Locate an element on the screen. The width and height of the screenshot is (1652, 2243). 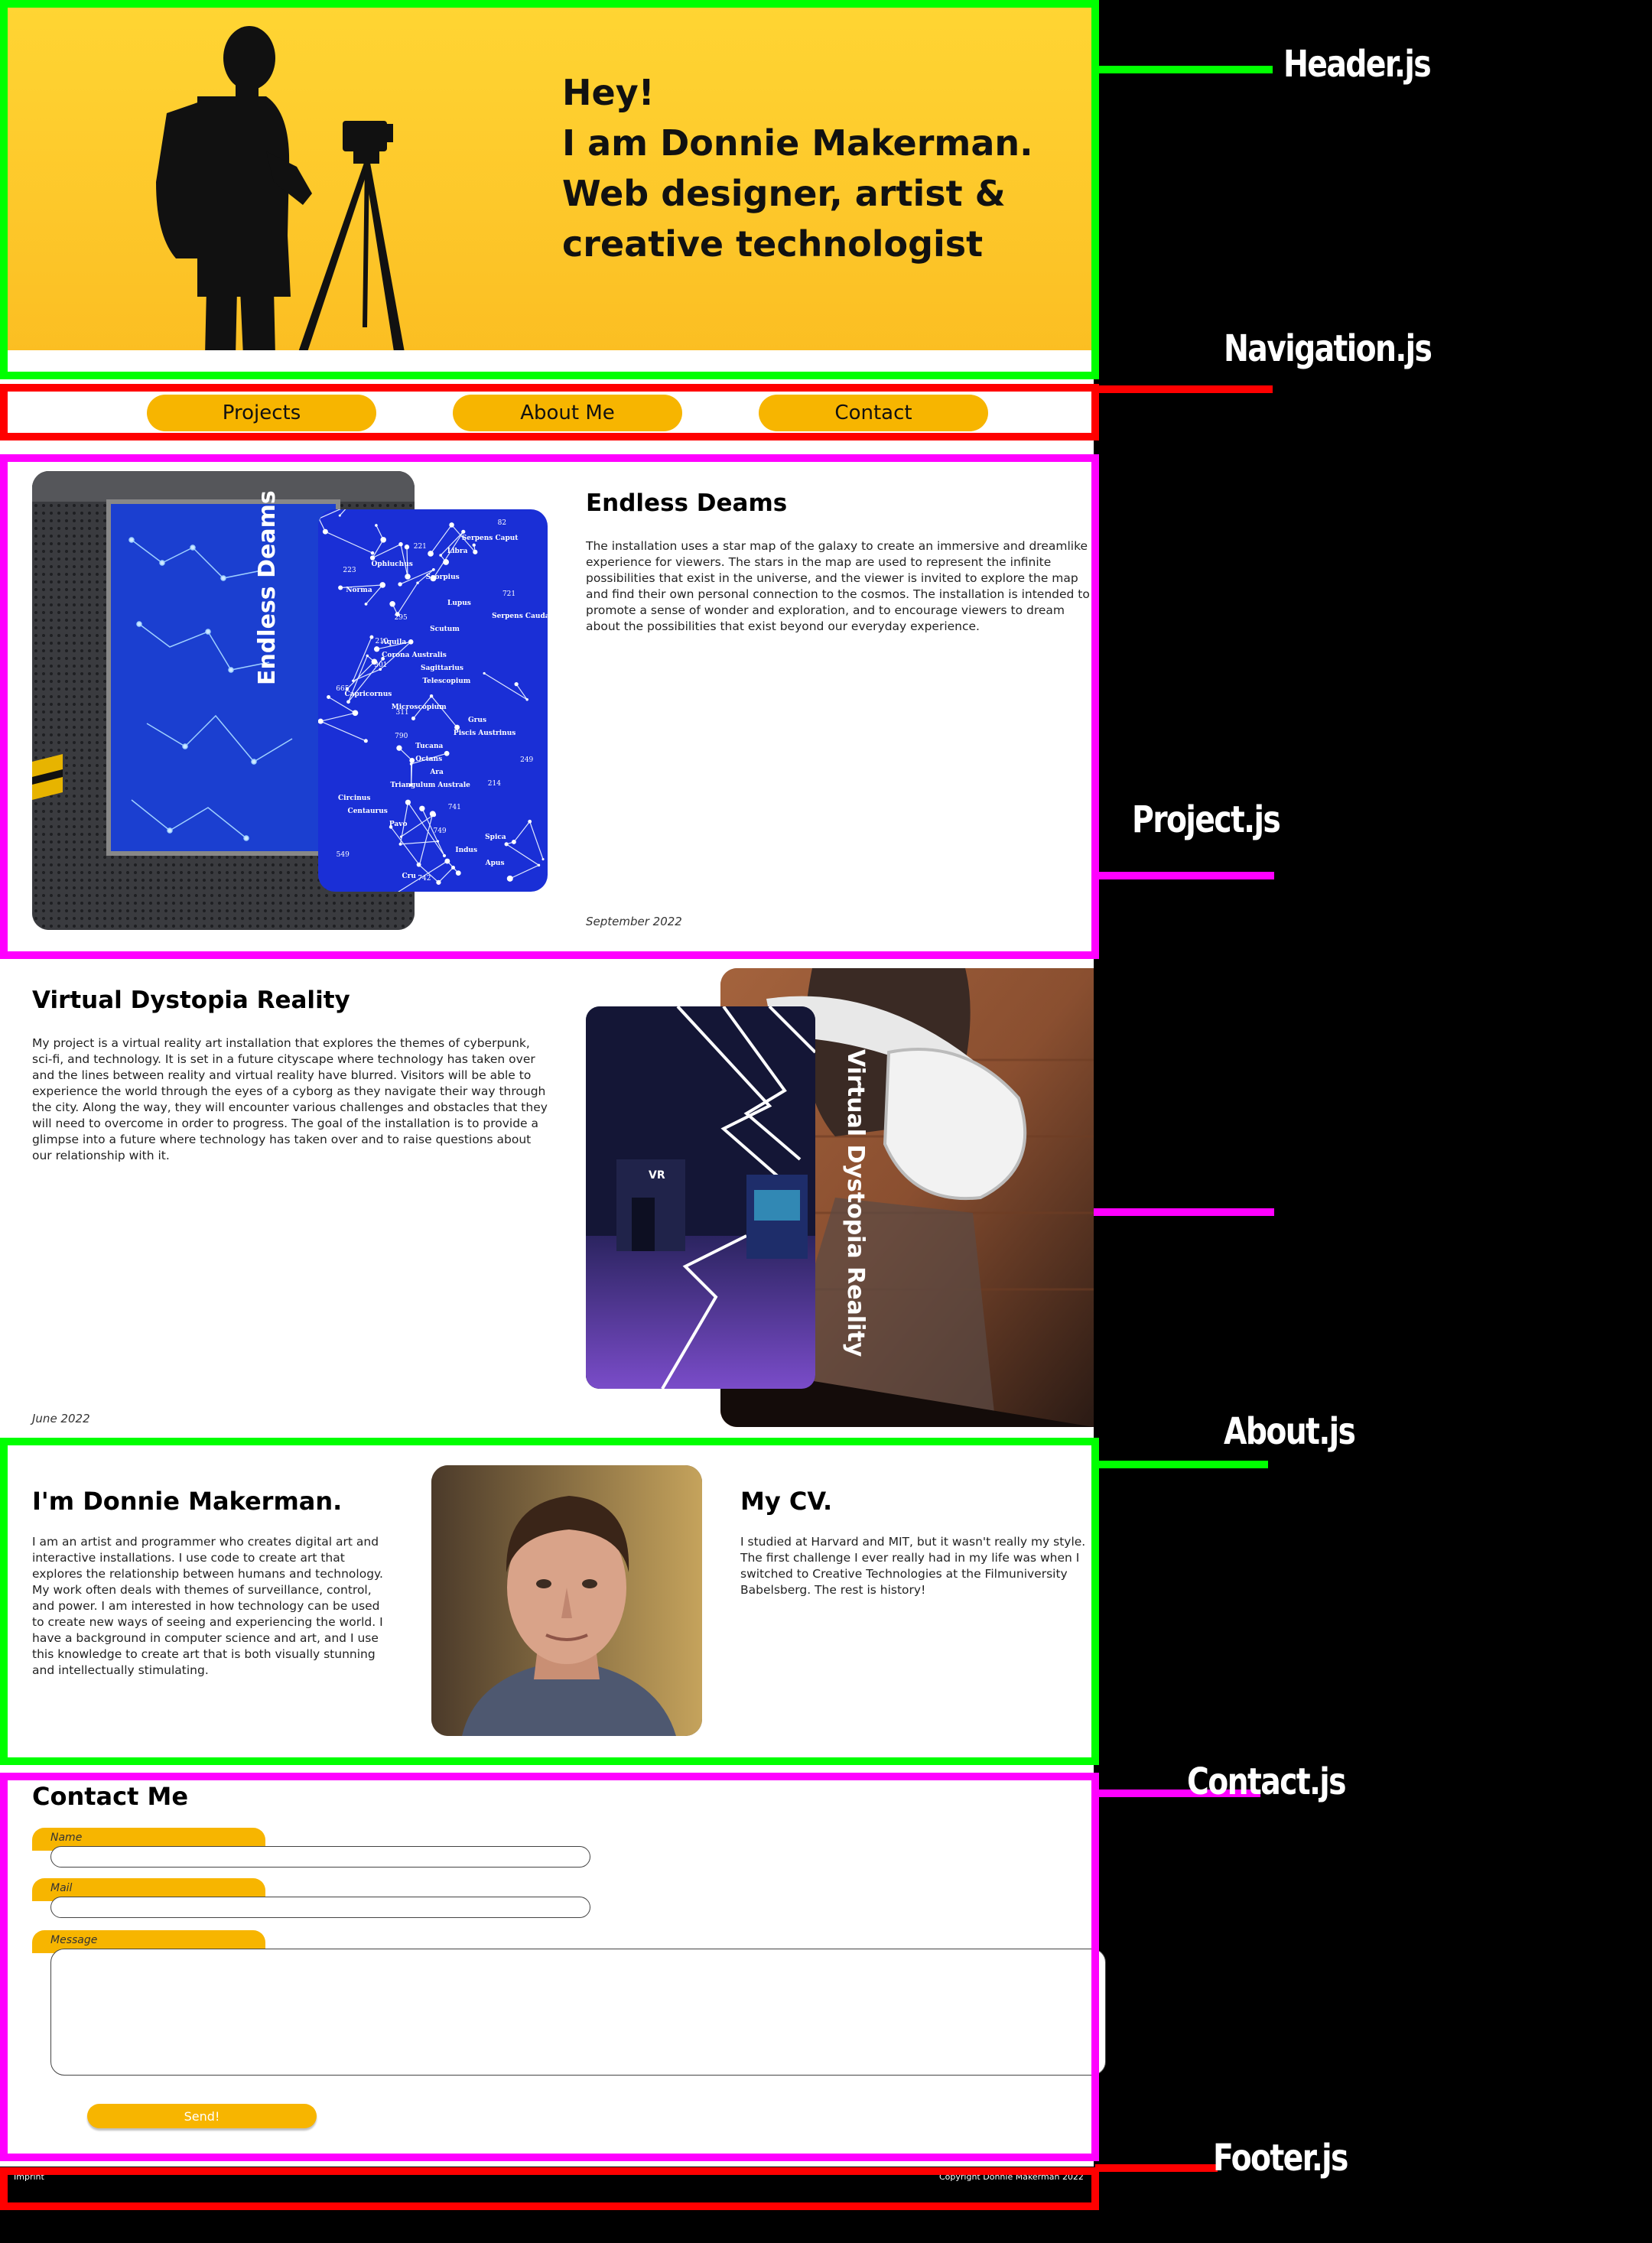
nav-contact-button: Contact is located at coordinates (874, 413).